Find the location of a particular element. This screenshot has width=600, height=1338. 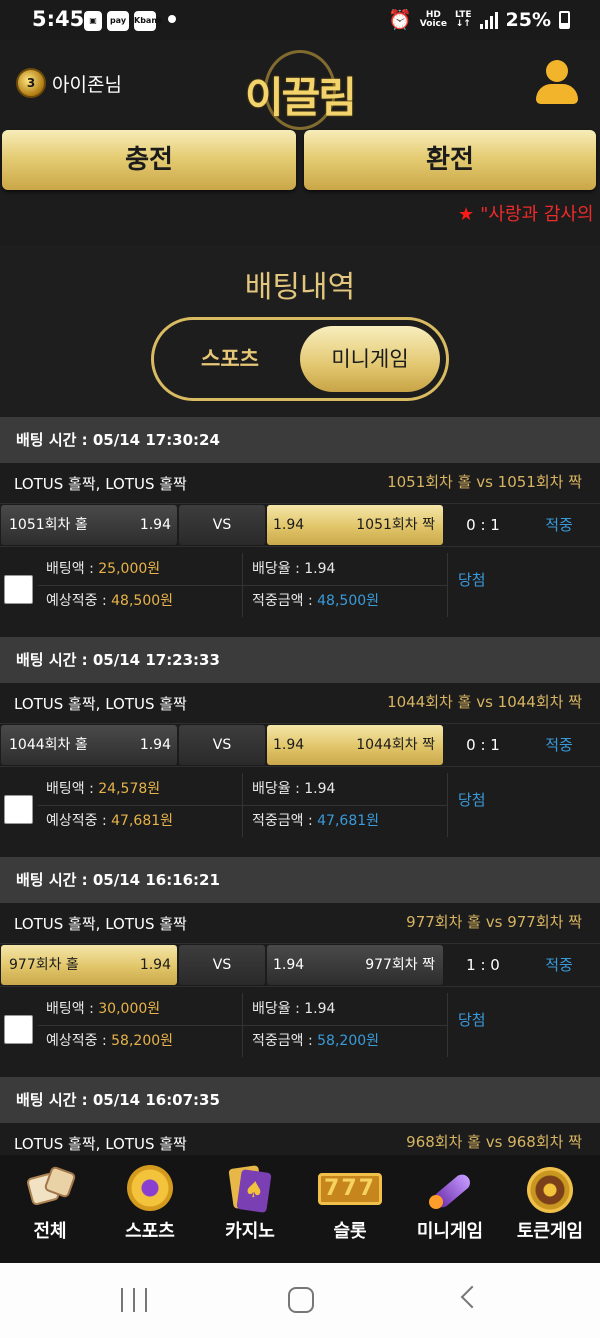

nav-item-sports: 스포츠 is located at coordinates (150, 1209).